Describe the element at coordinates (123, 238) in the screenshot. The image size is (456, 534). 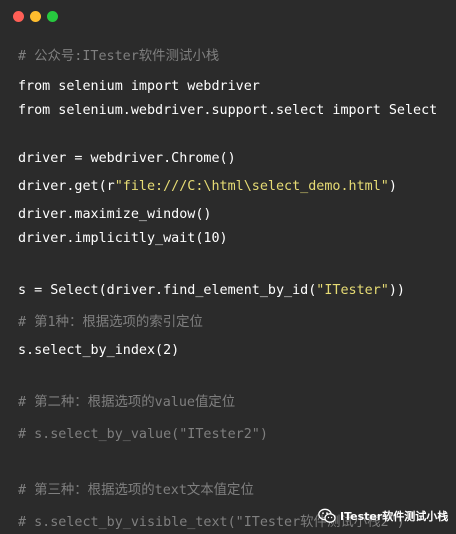
I see `code-line-wait: driver.implicitly_wait(10)` at that location.